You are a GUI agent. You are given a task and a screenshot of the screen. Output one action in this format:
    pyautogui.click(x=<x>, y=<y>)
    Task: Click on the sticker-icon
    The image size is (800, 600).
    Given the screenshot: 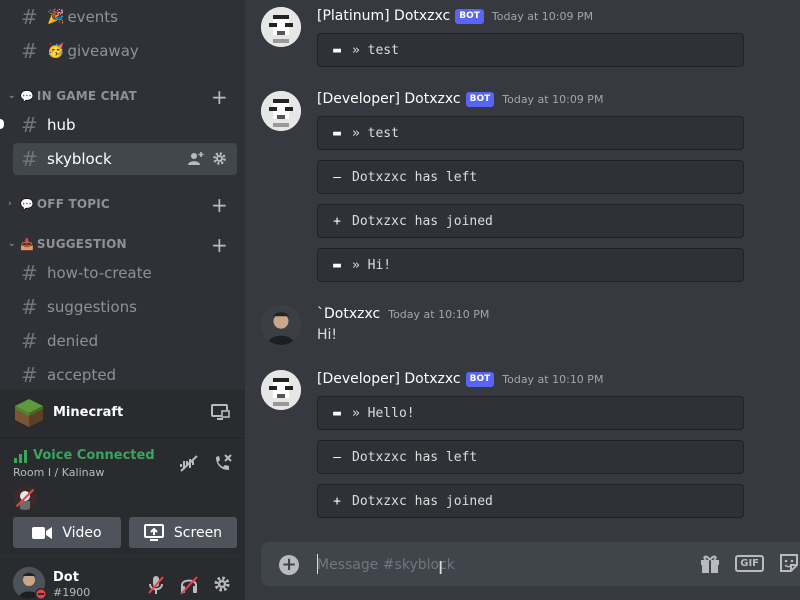 What is the action you would take?
    pyautogui.click(x=789, y=563)
    